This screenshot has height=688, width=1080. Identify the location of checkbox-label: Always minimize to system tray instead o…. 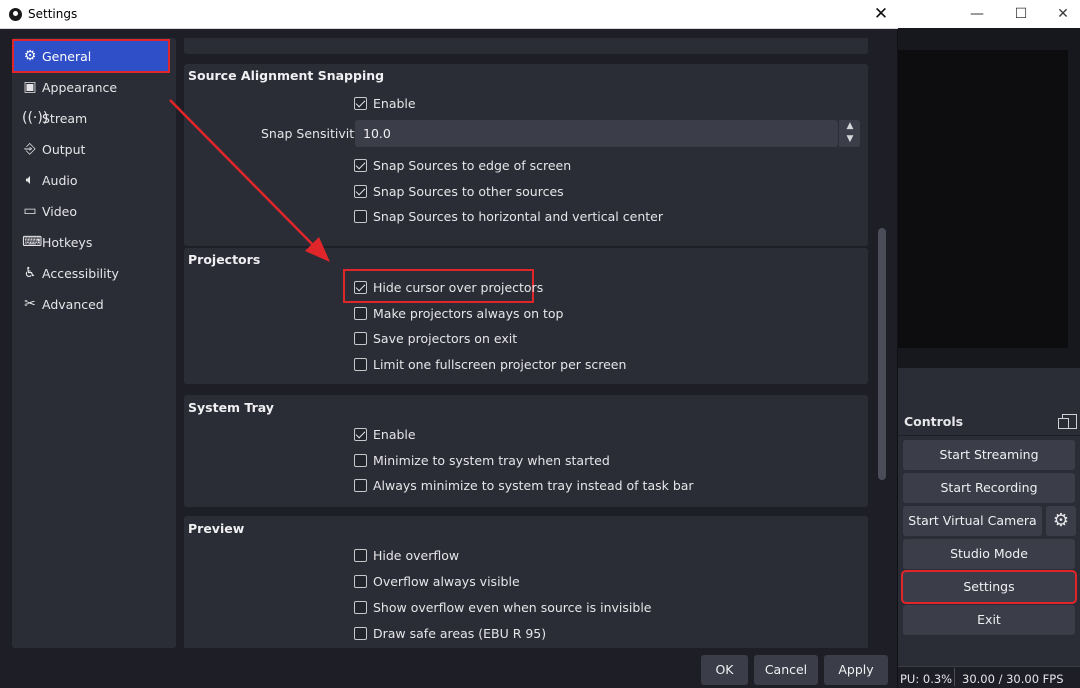
(533, 485).